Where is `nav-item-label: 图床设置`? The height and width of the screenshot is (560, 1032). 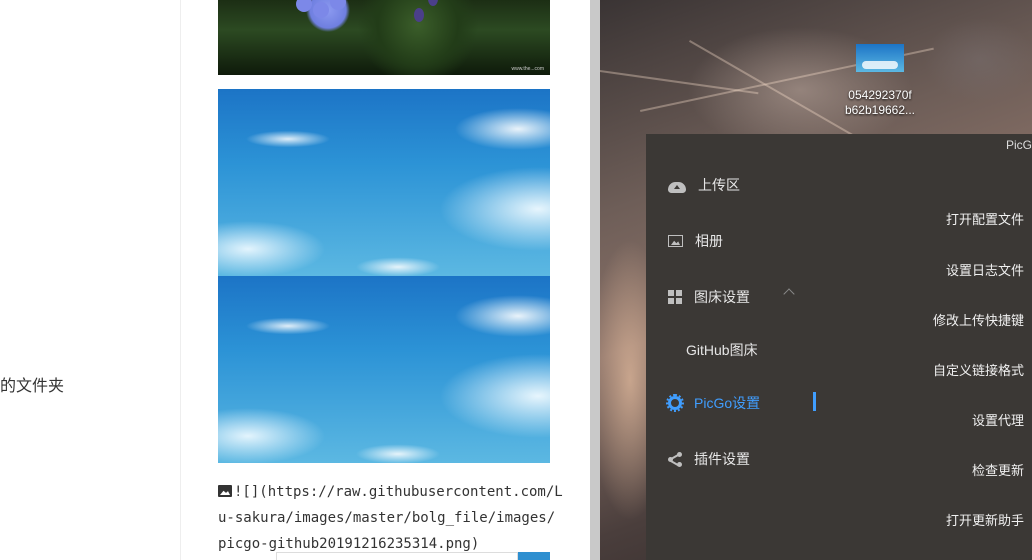 nav-item-label: 图床设置 is located at coordinates (722, 297).